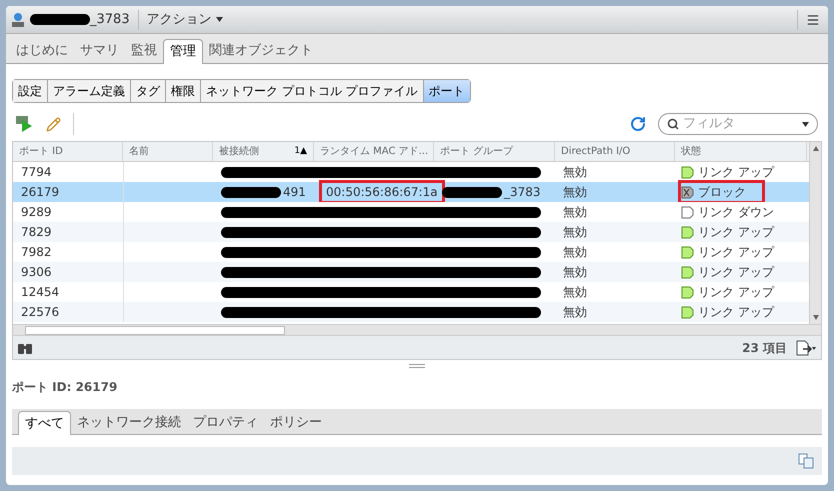 This screenshot has width=834, height=491. What do you see at coordinates (144, 51) in the screenshot?
I see `tab: 監視` at bounding box center [144, 51].